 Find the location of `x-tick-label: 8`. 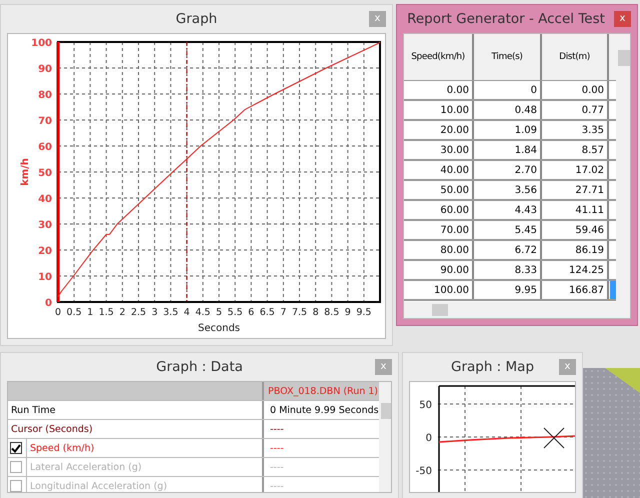

x-tick-label: 8 is located at coordinates (315, 312).